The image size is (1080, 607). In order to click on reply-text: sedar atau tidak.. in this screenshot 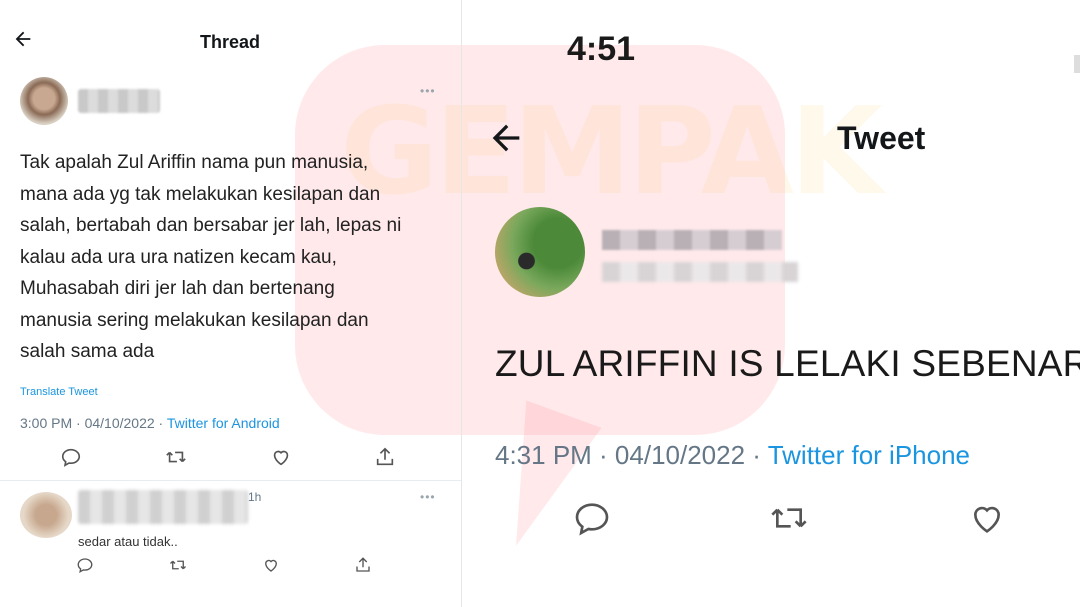, I will do `click(128, 541)`.